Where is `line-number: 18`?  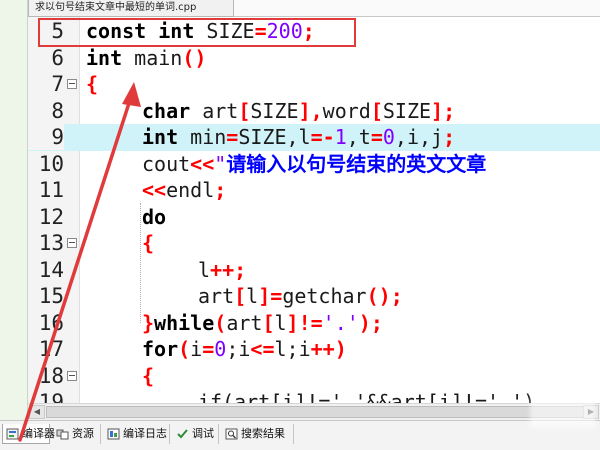
line-number: 18 is located at coordinates (51, 375).